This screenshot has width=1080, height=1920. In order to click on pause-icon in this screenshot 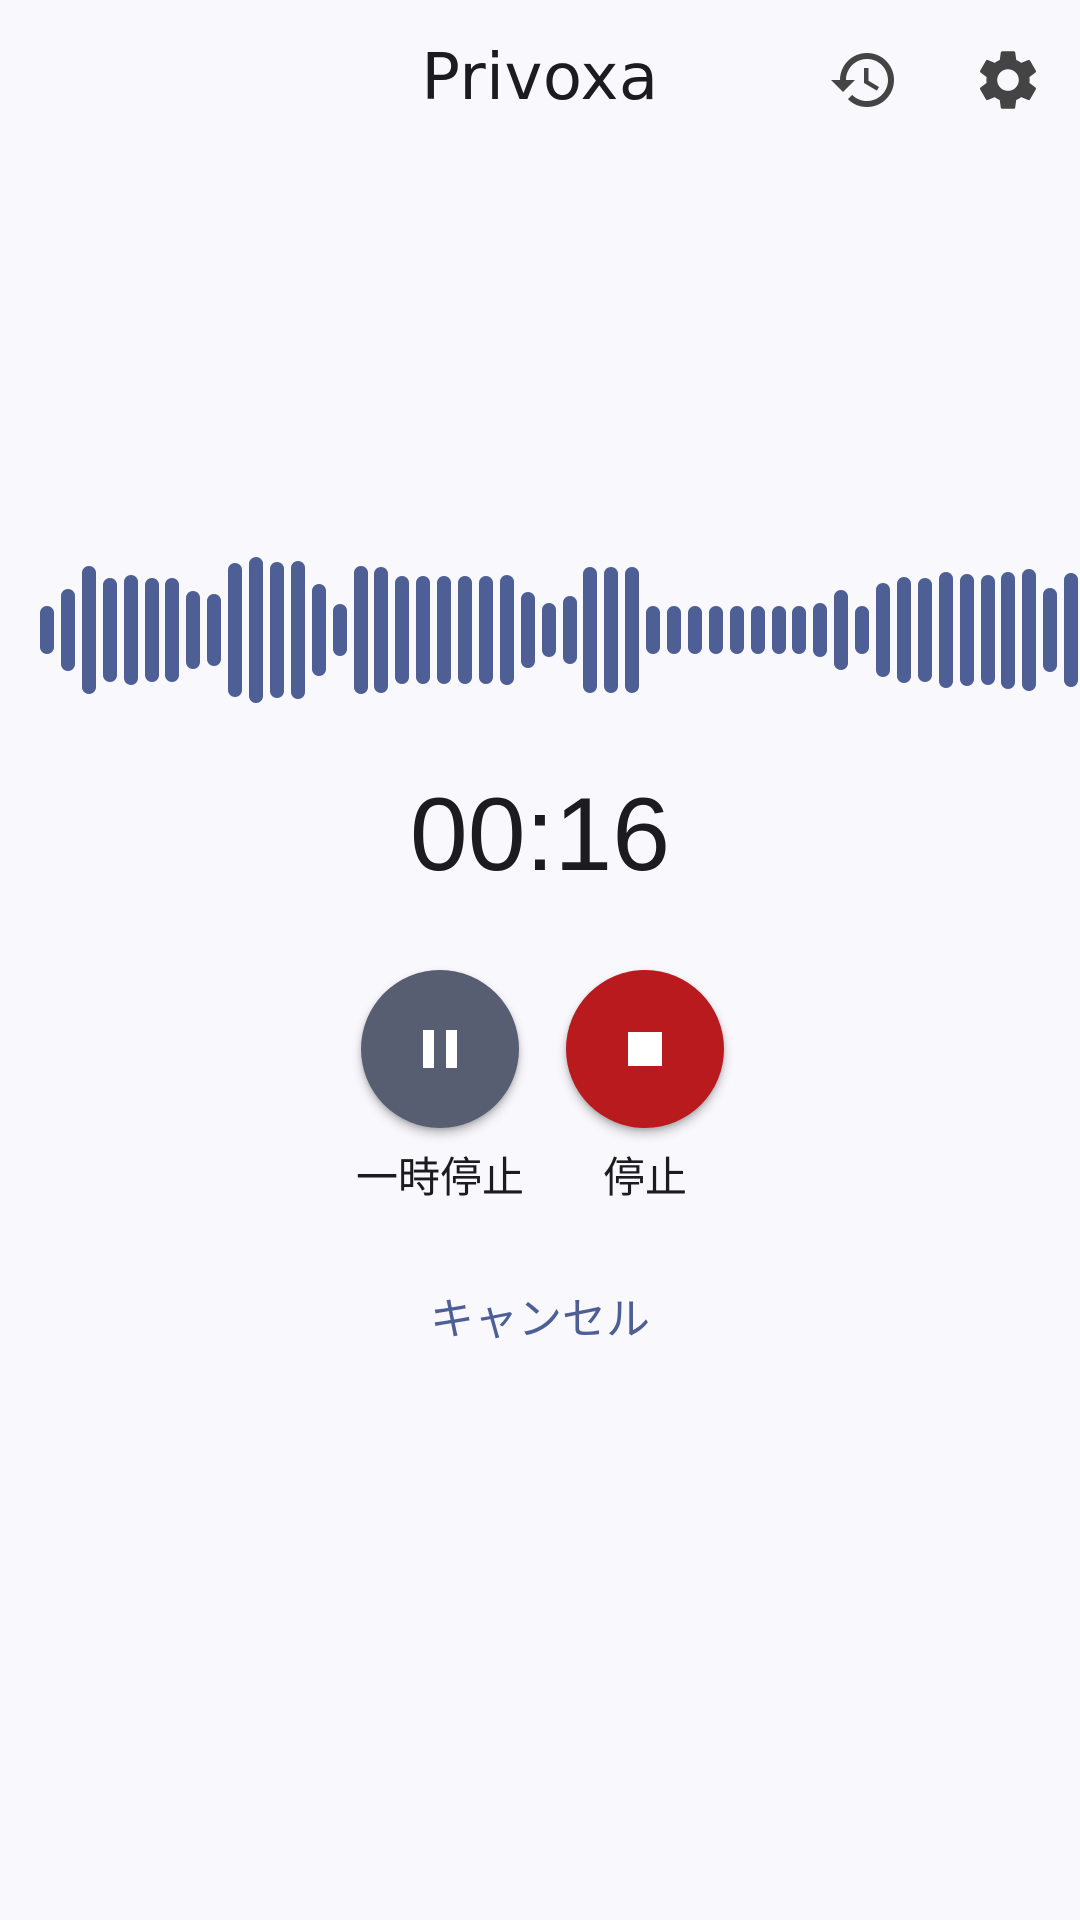, I will do `click(440, 1049)`.